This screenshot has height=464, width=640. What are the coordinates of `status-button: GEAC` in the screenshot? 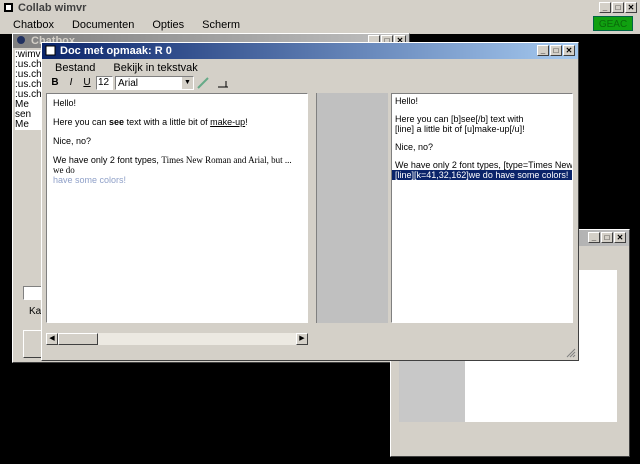 It's located at (613, 23).